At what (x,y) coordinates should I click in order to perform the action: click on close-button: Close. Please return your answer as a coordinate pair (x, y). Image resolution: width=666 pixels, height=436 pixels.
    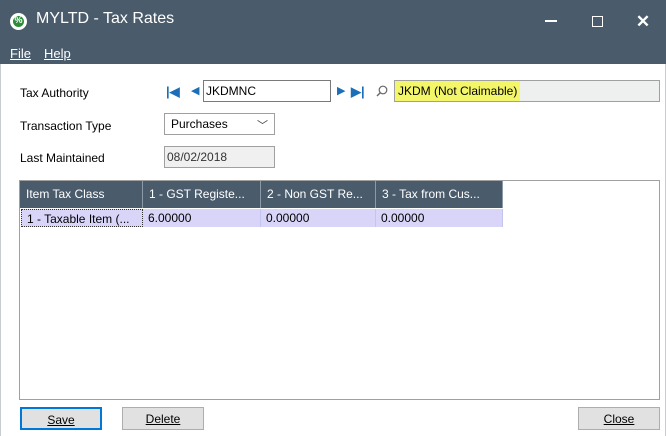
    Looking at the image, I should click on (619, 418).